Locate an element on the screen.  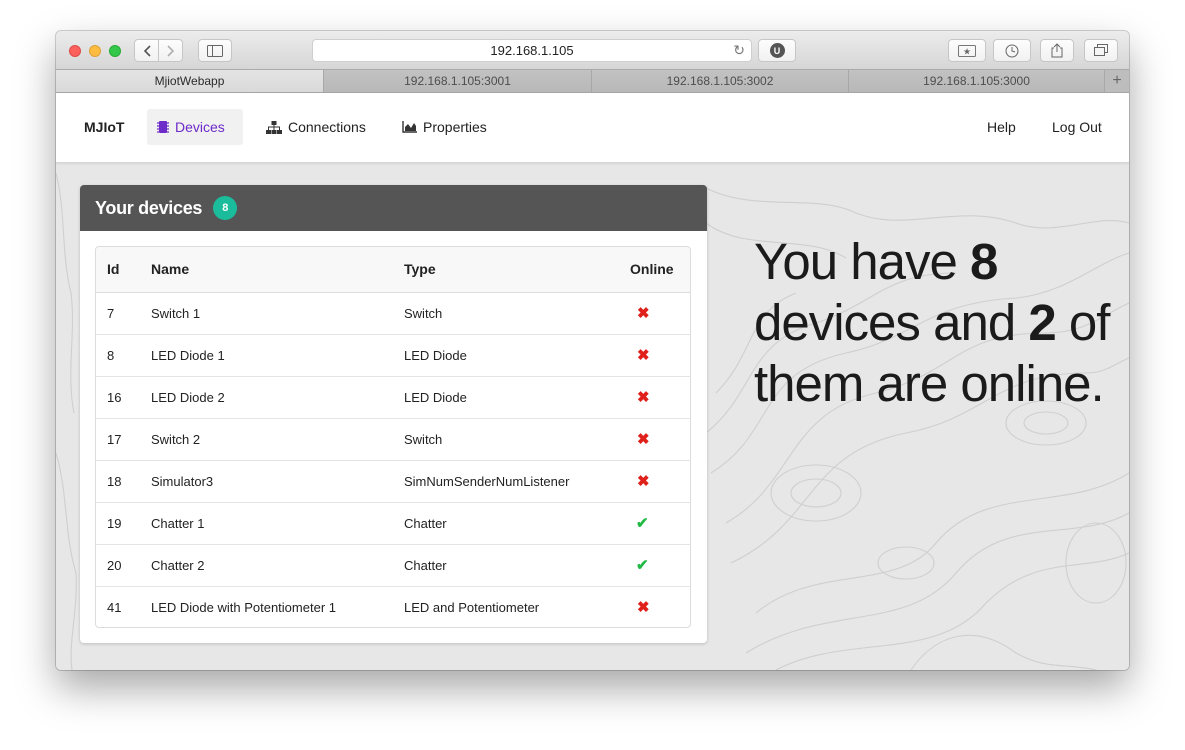
device-name-cell: Chatter 1 is located at coordinates (277, 523).